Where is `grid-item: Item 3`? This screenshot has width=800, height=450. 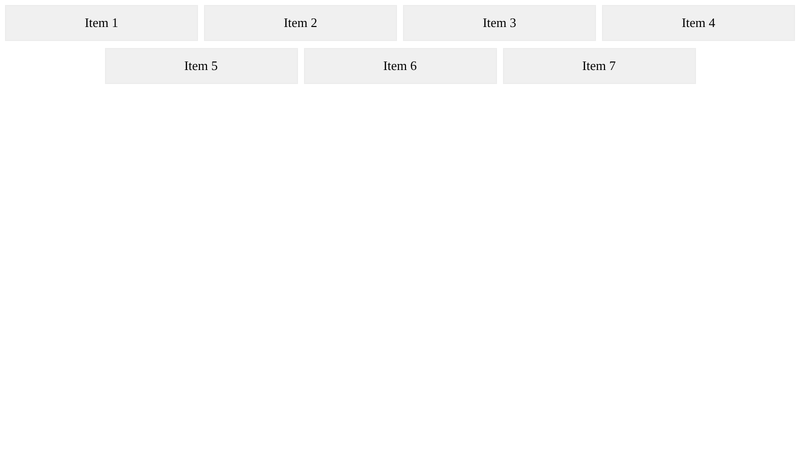
grid-item: Item 3 is located at coordinates (499, 23).